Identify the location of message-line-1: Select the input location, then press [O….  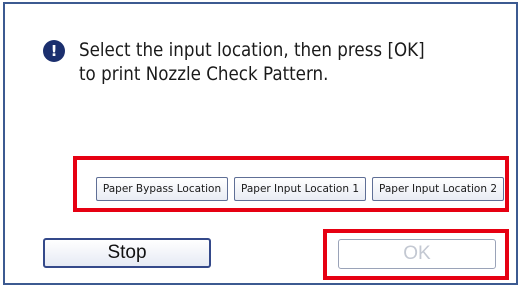
(252, 50).